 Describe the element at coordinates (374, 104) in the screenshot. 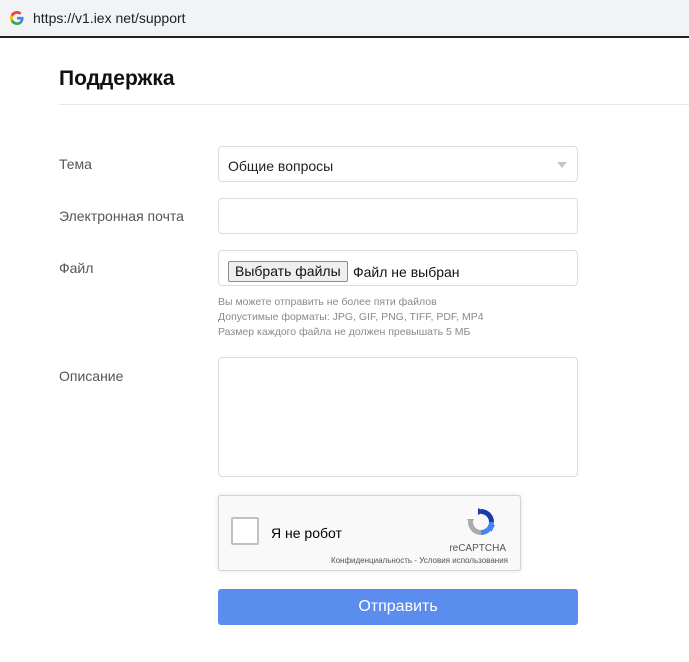

I see `title-divider` at that location.